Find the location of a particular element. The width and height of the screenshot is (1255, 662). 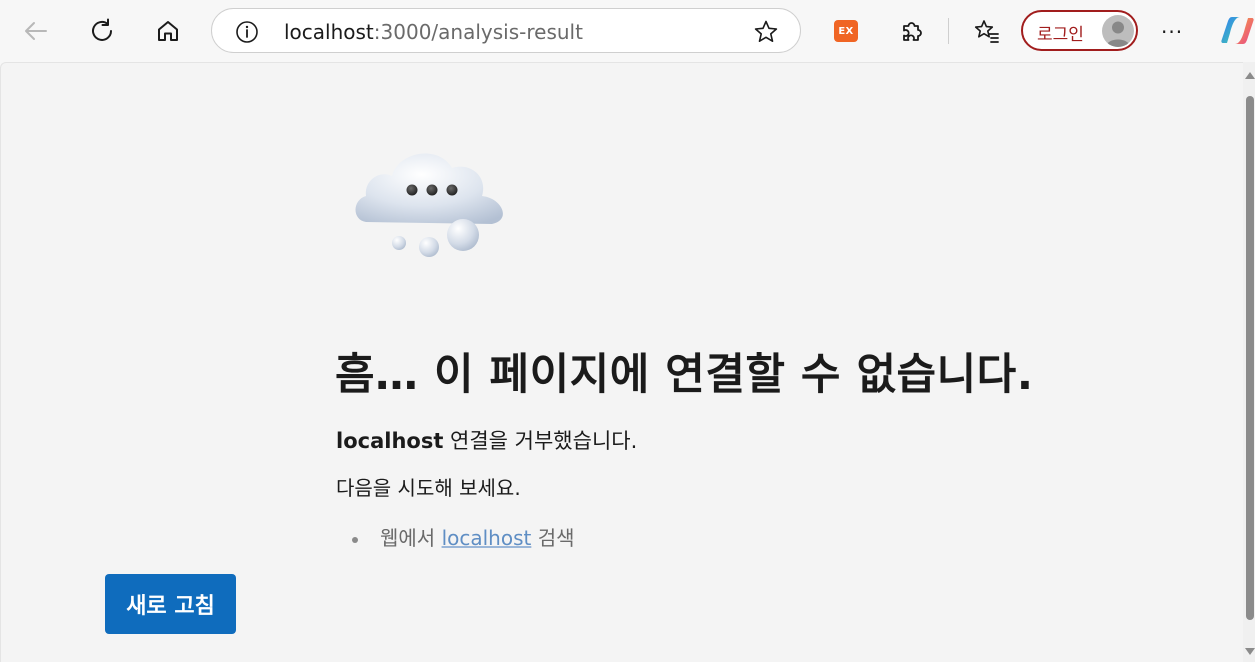

back-button is located at coordinates (36, 31).